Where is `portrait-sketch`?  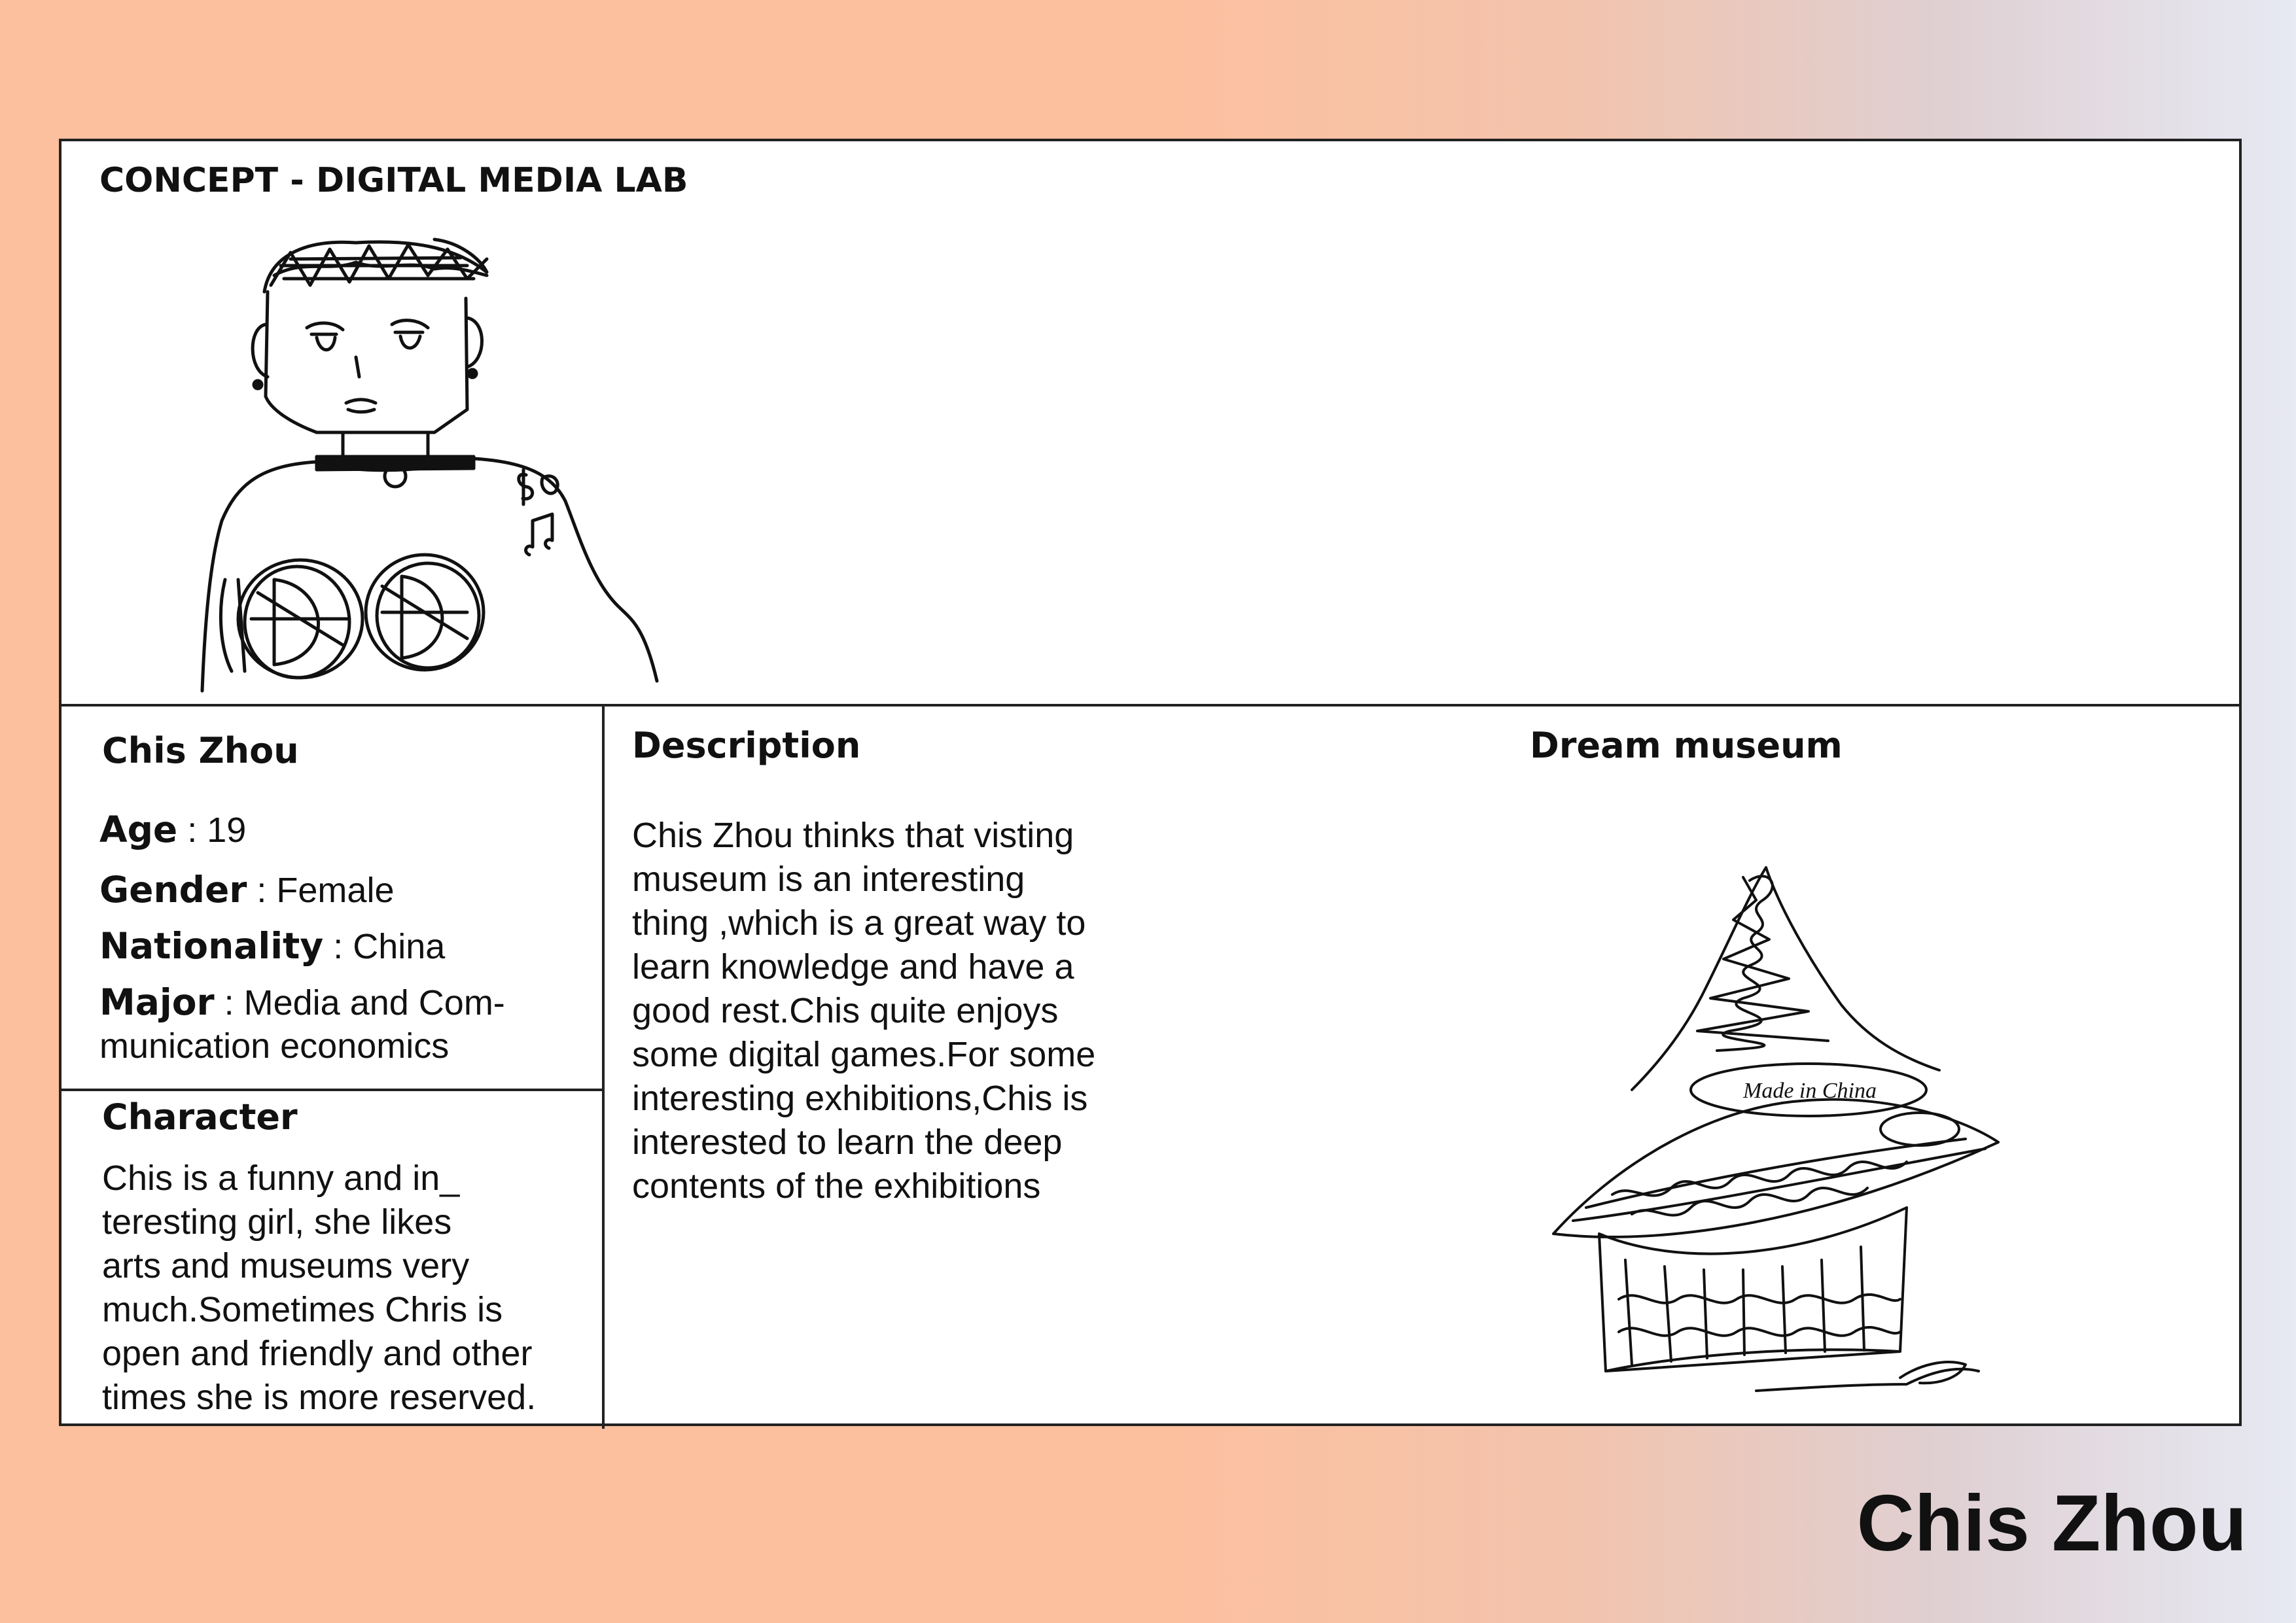
portrait-sketch is located at coordinates (429, 465).